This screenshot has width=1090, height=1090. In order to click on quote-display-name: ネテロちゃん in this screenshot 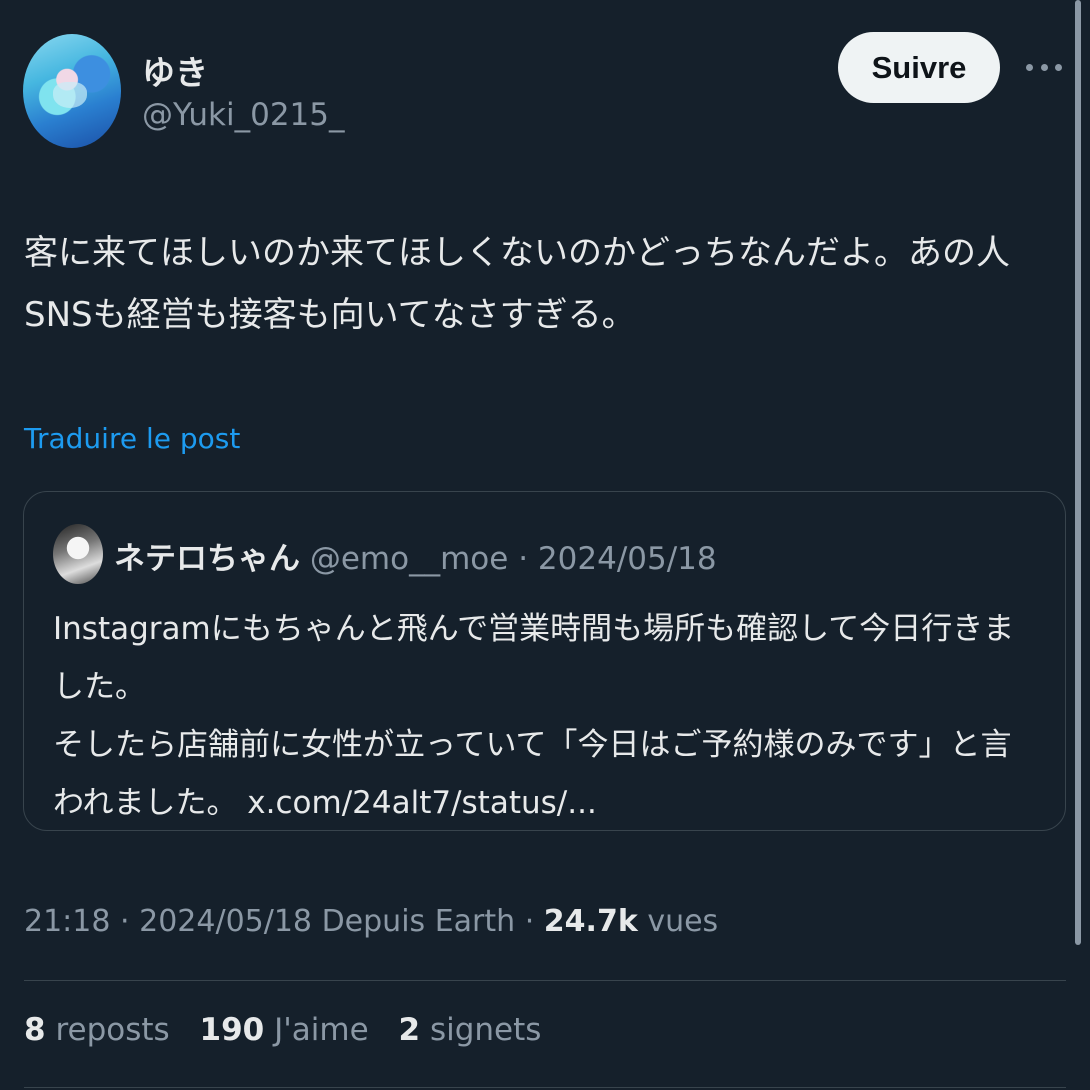, I will do `click(207, 559)`.